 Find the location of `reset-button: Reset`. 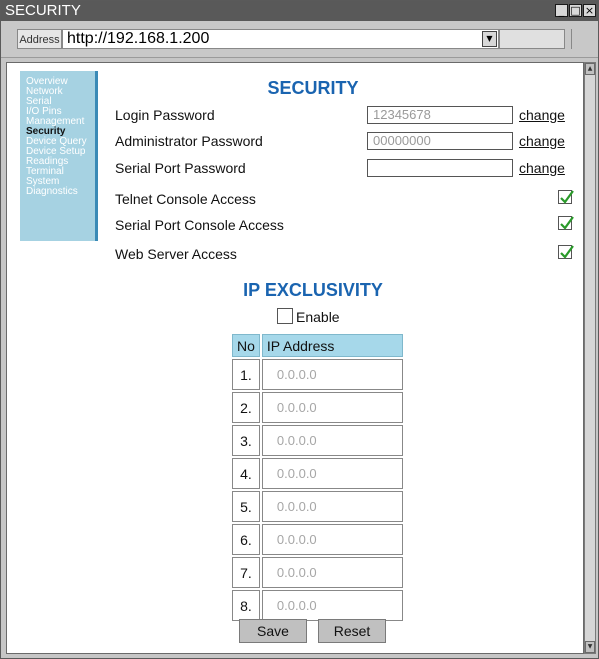

reset-button: Reset is located at coordinates (352, 631).